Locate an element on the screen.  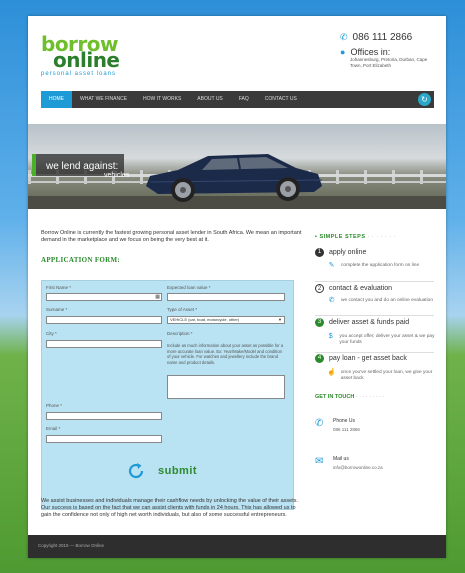
get-in-touch-title: GET IN TOUCH · · · · · · · · · is located at coordinates (350, 397).